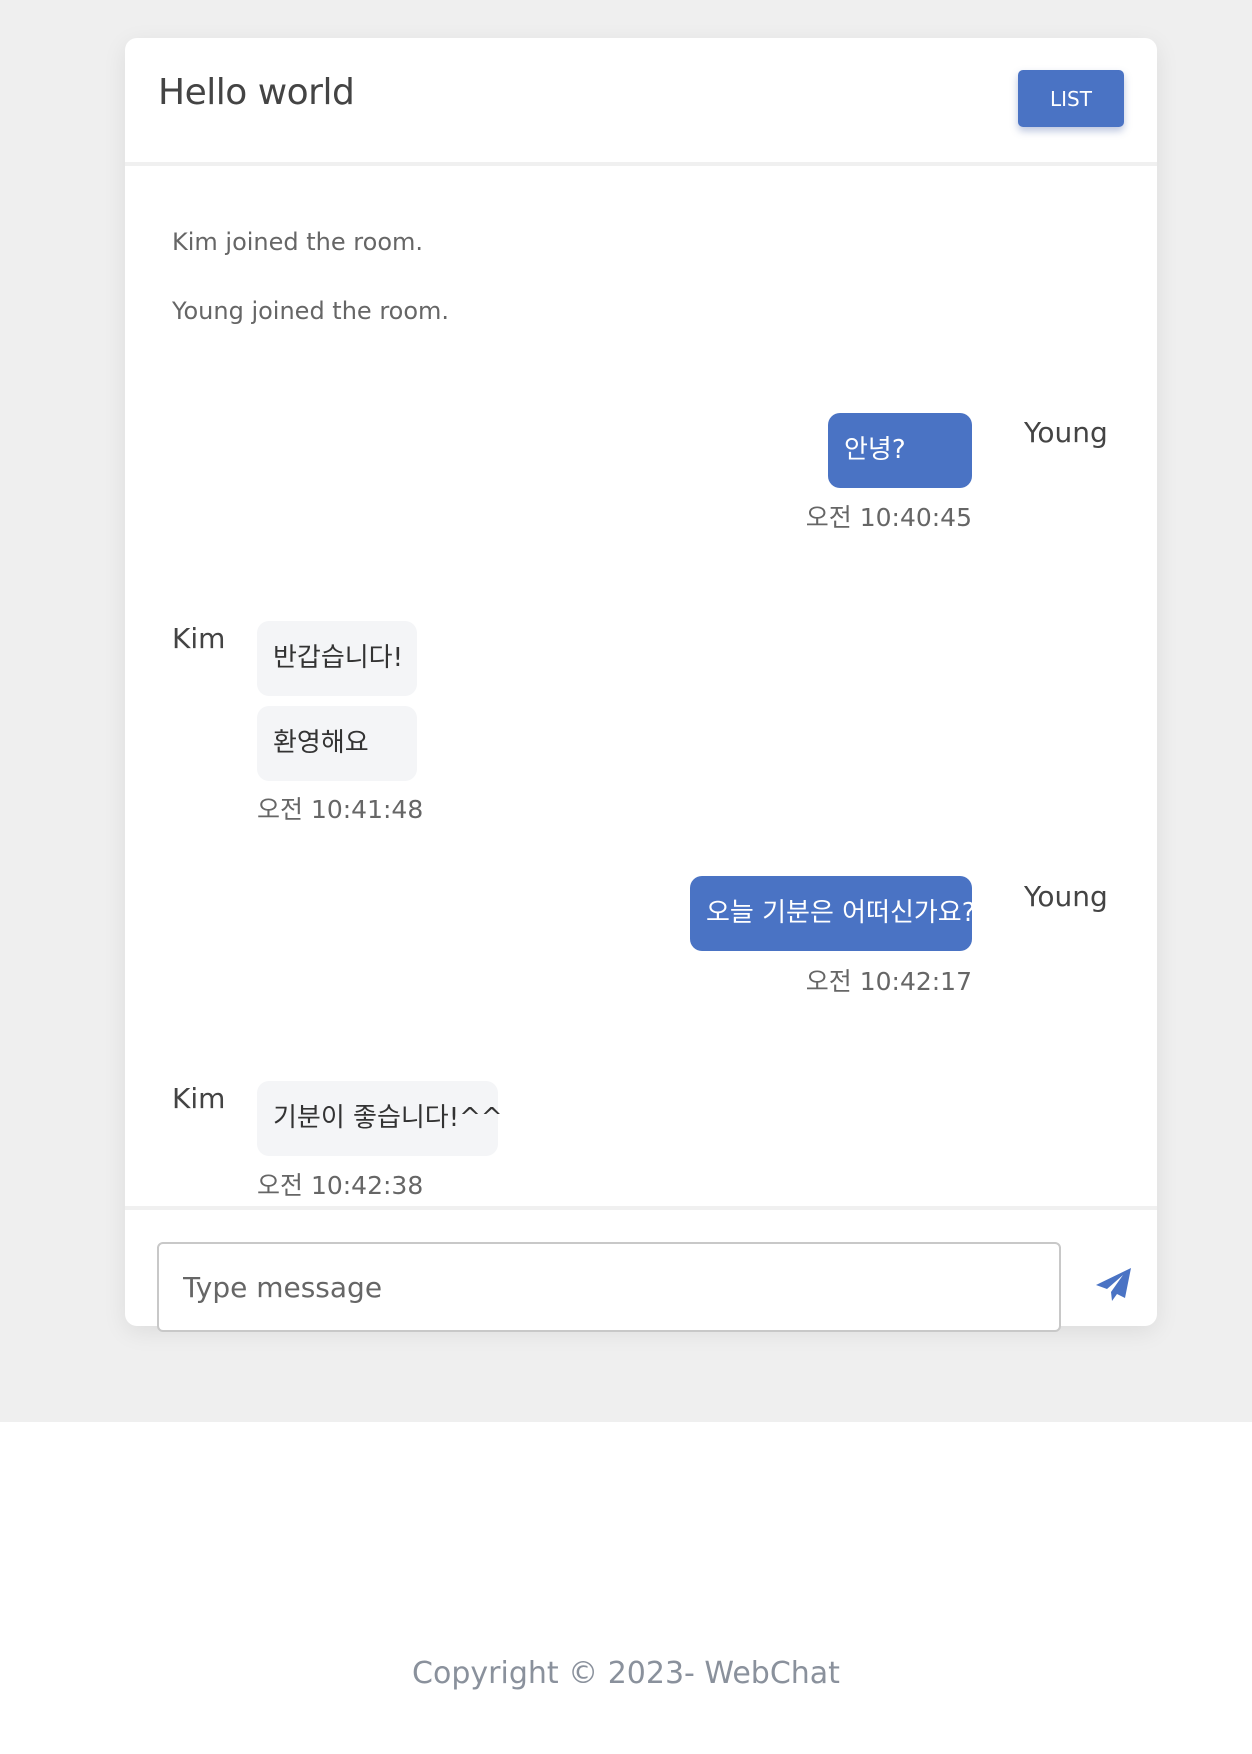  I want to click on message-bubble-theirs: 기분이 좋습니다!^^, so click(380, 1118).